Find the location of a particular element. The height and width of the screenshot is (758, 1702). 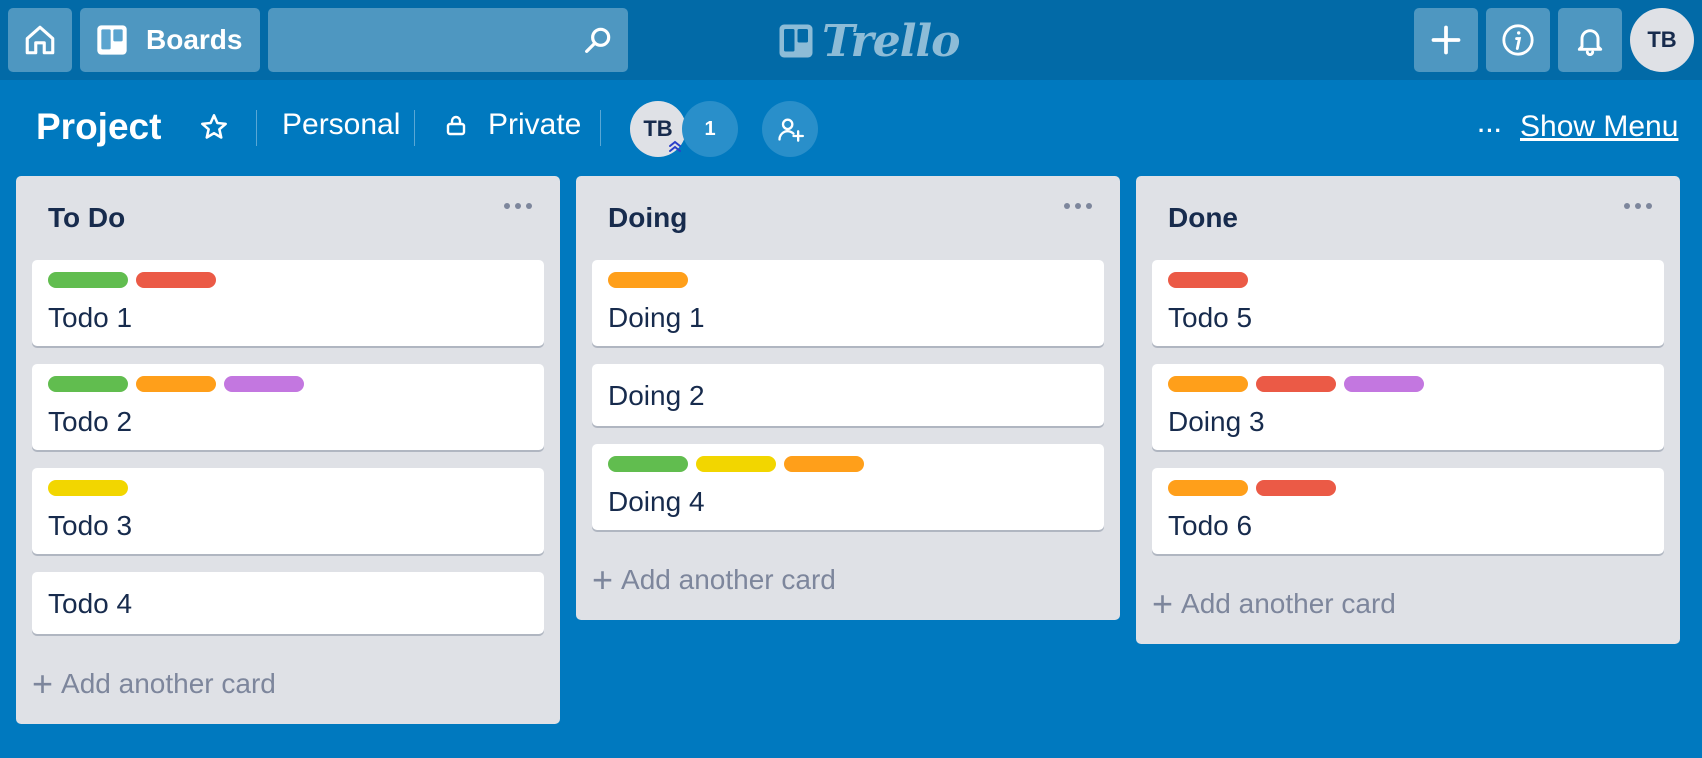

more-icon: ··· is located at coordinates (1490, 131).